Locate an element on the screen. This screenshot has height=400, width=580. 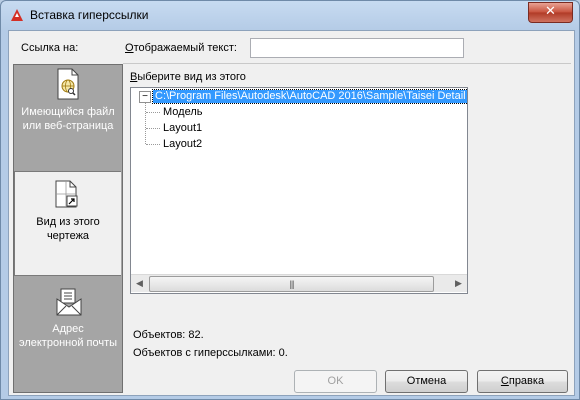
window-title: Вставка гиперссылки is located at coordinates (89, 15).